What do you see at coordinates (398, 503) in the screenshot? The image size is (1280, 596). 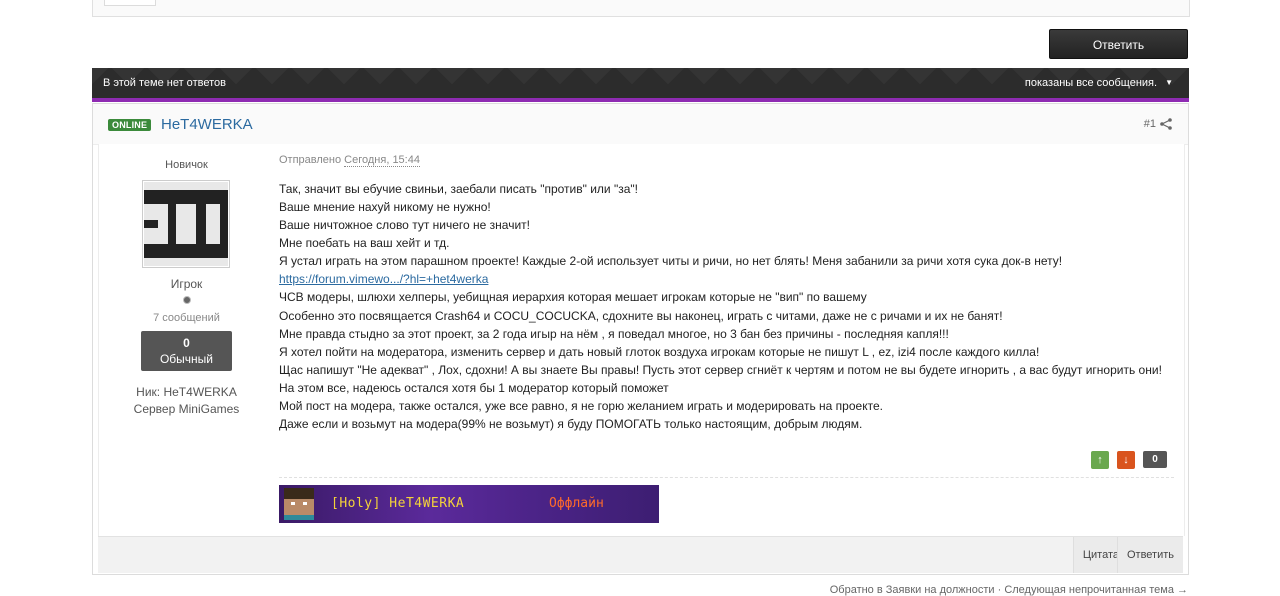 I see `signature-player-name: [Holy] HeT4WERKA` at bounding box center [398, 503].